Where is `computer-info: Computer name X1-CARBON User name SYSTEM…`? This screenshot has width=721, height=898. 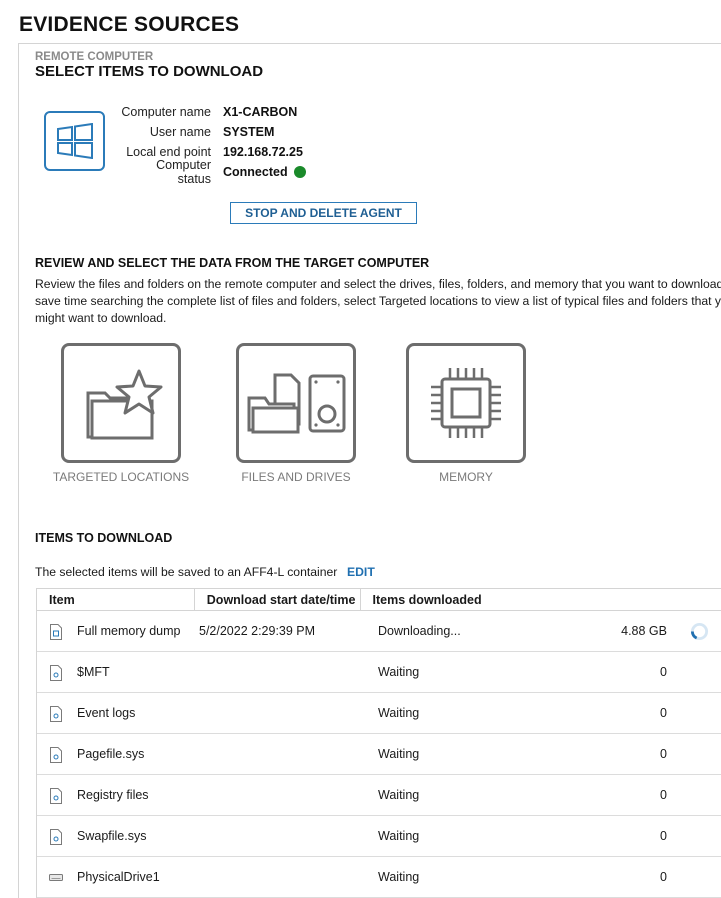
computer-info: Computer name X1-CARBON User name SYSTEM… is located at coordinates (213, 144).